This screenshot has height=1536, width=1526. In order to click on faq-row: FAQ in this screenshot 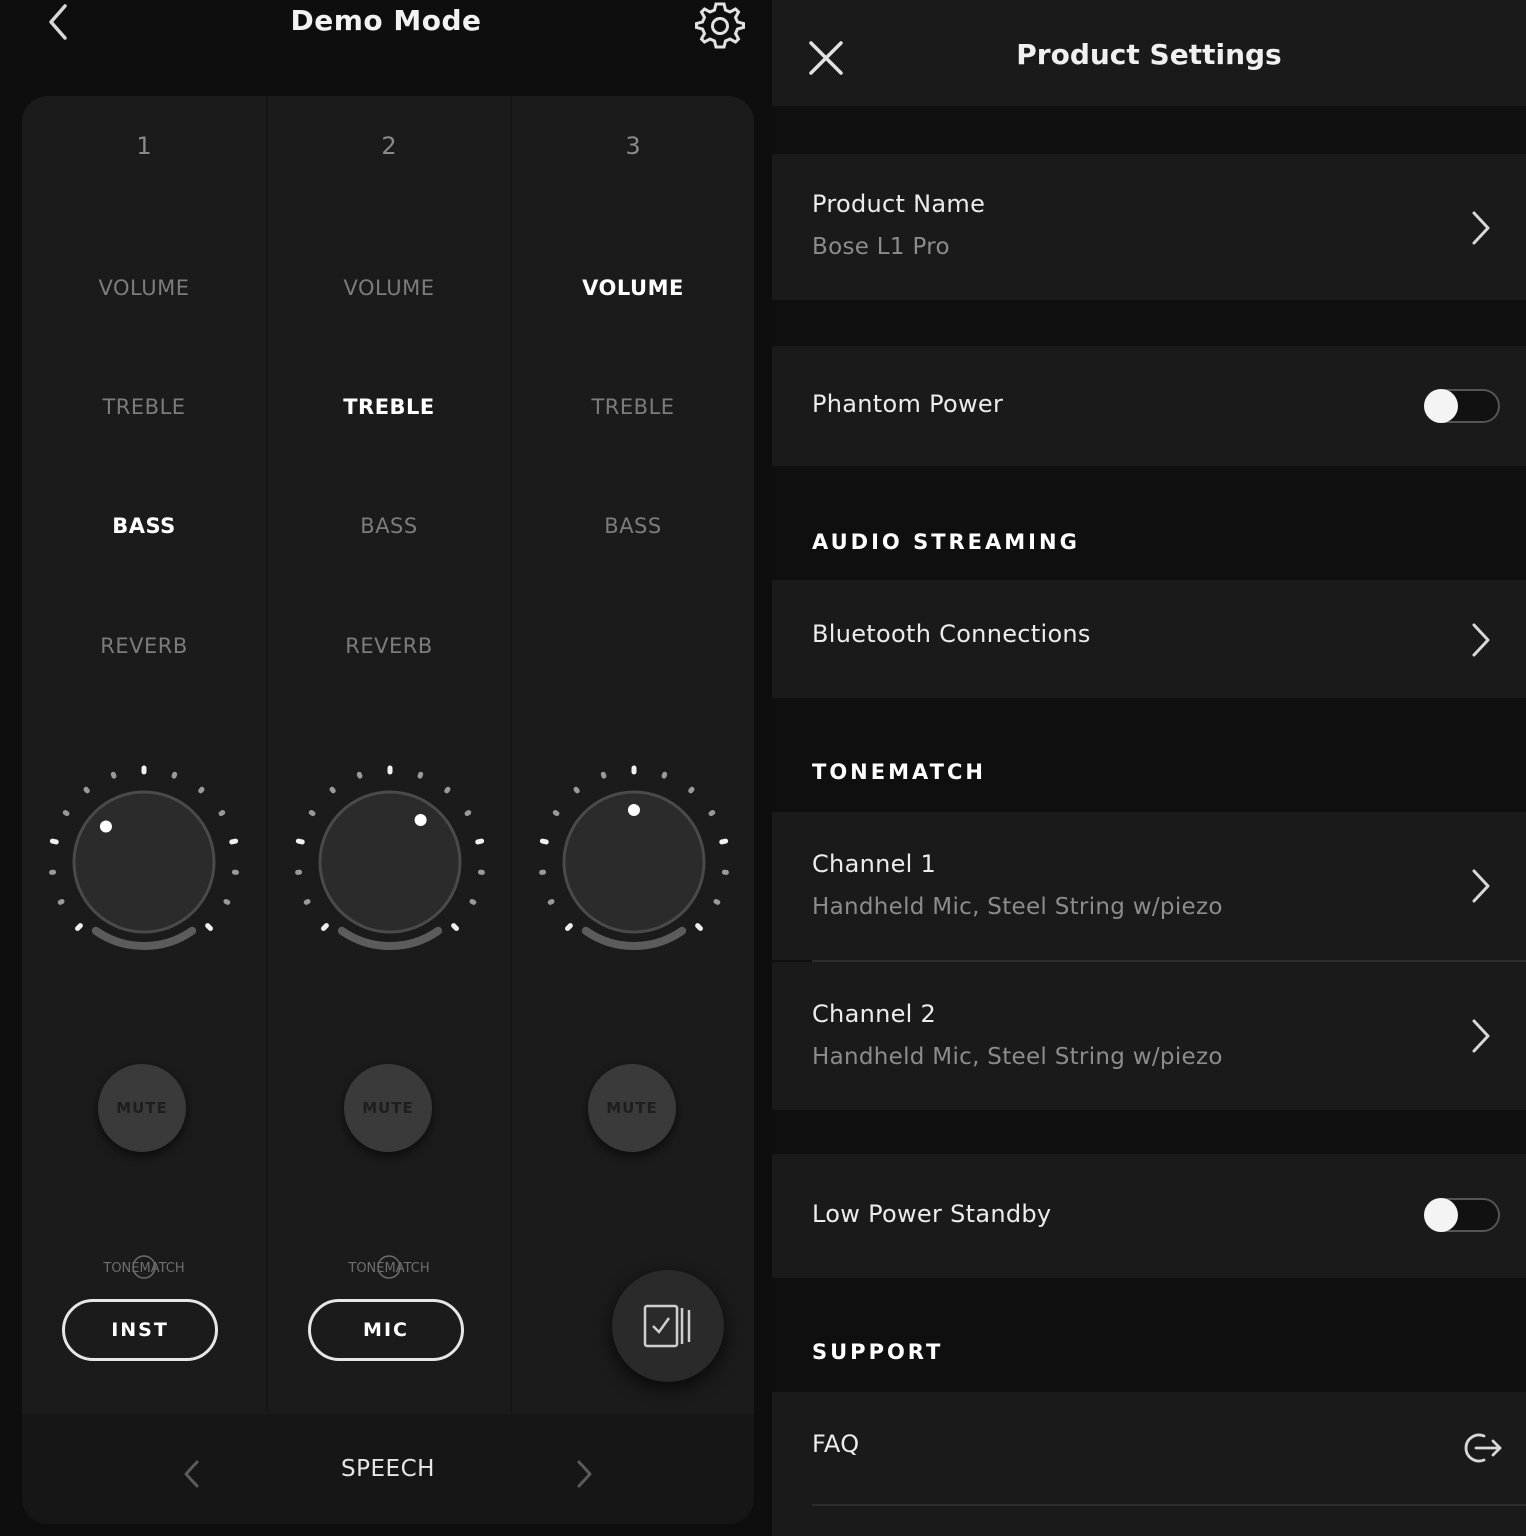, I will do `click(1149, 1464)`.